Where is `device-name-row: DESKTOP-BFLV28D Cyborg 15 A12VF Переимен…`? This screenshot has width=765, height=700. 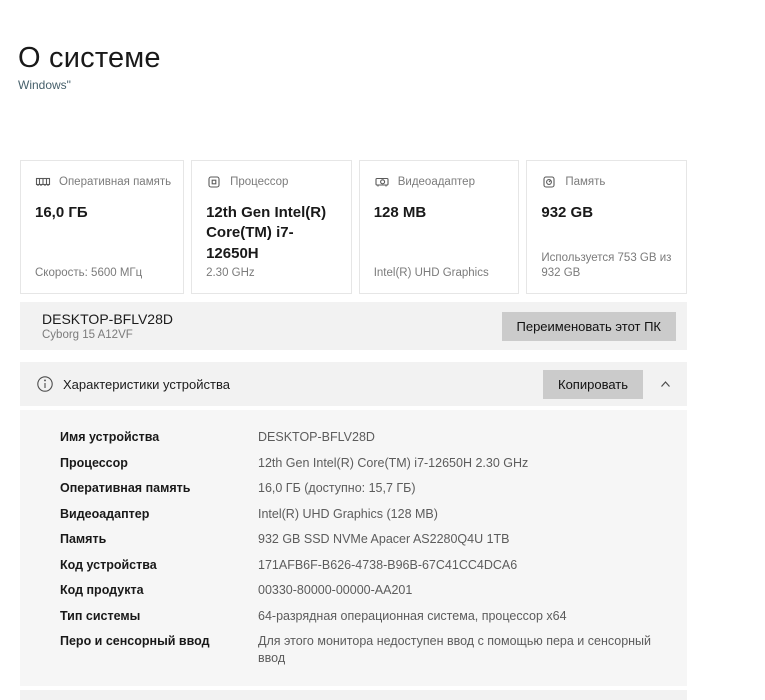
device-name-row: DESKTOP-BFLV28D Cyborg 15 A12VF Переимен… is located at coordinates (353, 326).